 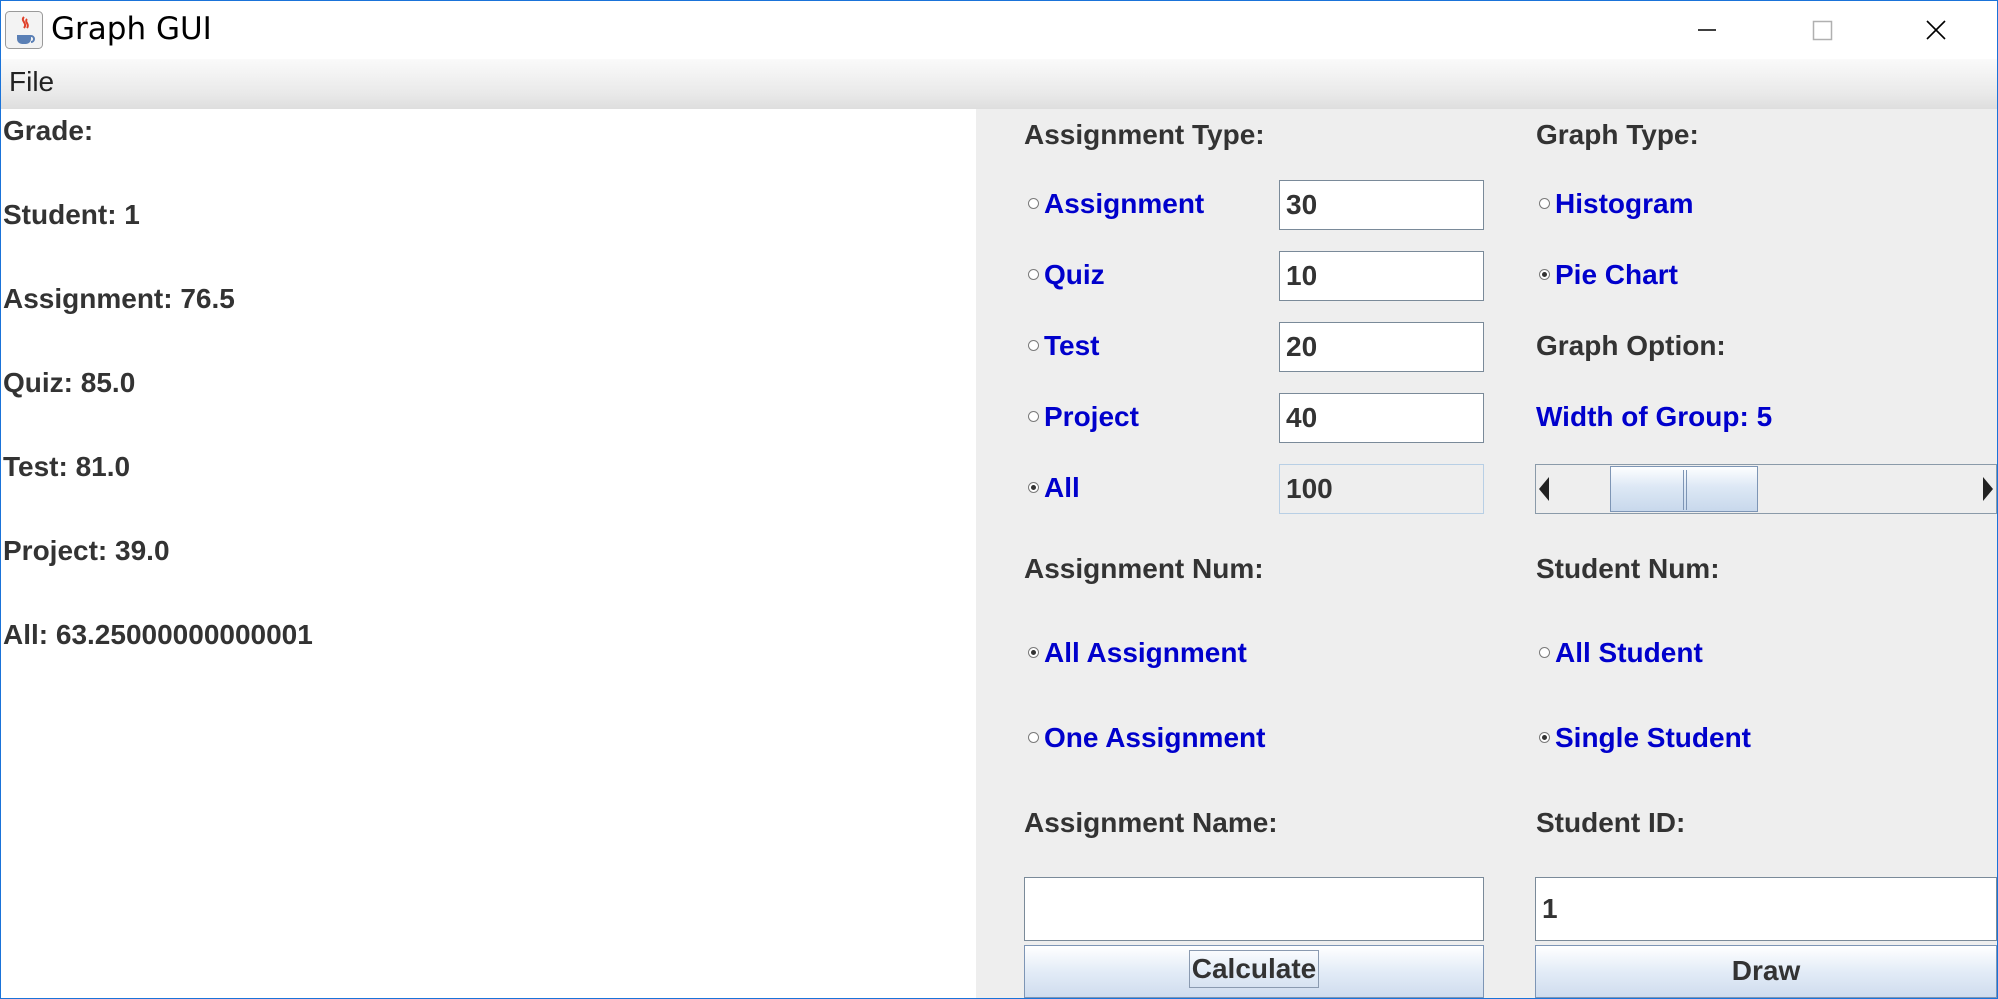 I want to click on radio-project-label: Project, so click(x=1091, y=416).